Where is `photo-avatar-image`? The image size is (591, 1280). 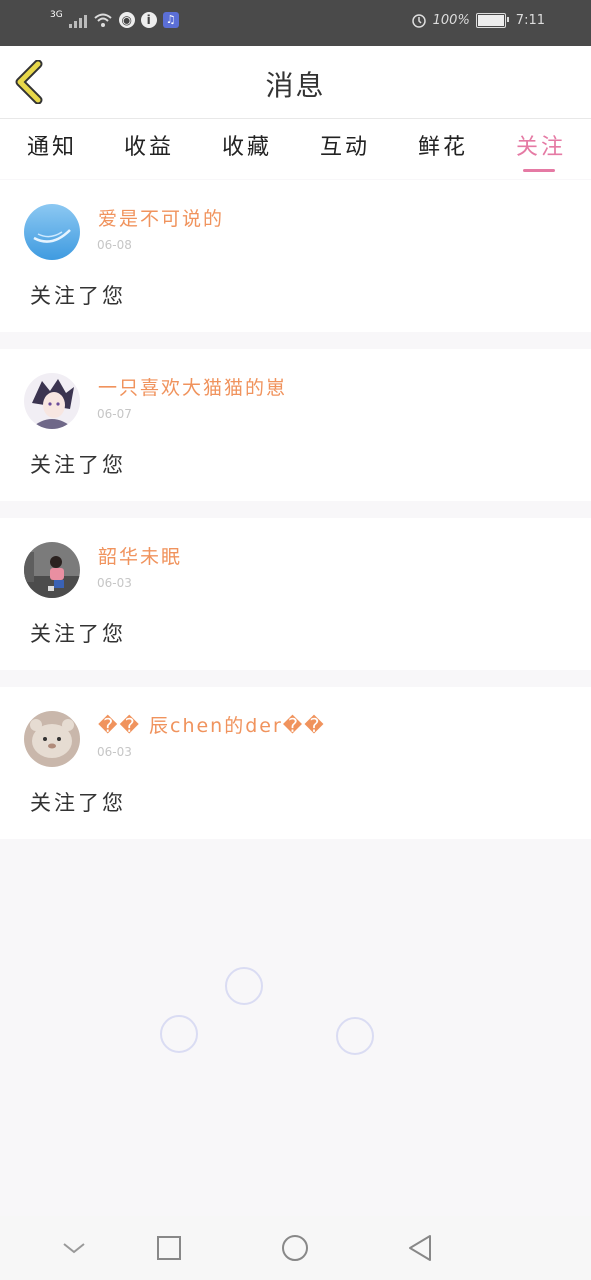
photo-avatar-image is located at coordinates (52, 570).